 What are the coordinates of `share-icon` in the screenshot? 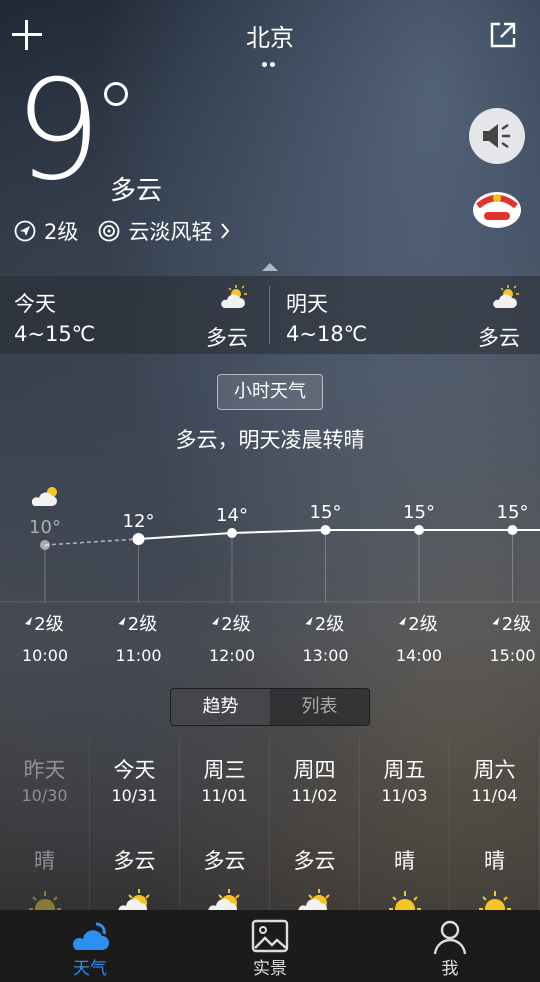 It's located at (503, 35).